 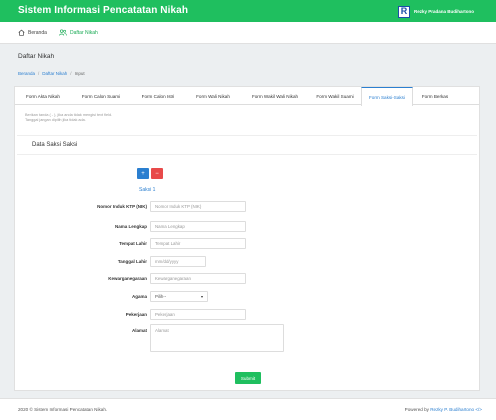 What do you see at coordinates (217, 338) in the screenshot?
I see `alamat-textarea` at bounding box center [217, 338].